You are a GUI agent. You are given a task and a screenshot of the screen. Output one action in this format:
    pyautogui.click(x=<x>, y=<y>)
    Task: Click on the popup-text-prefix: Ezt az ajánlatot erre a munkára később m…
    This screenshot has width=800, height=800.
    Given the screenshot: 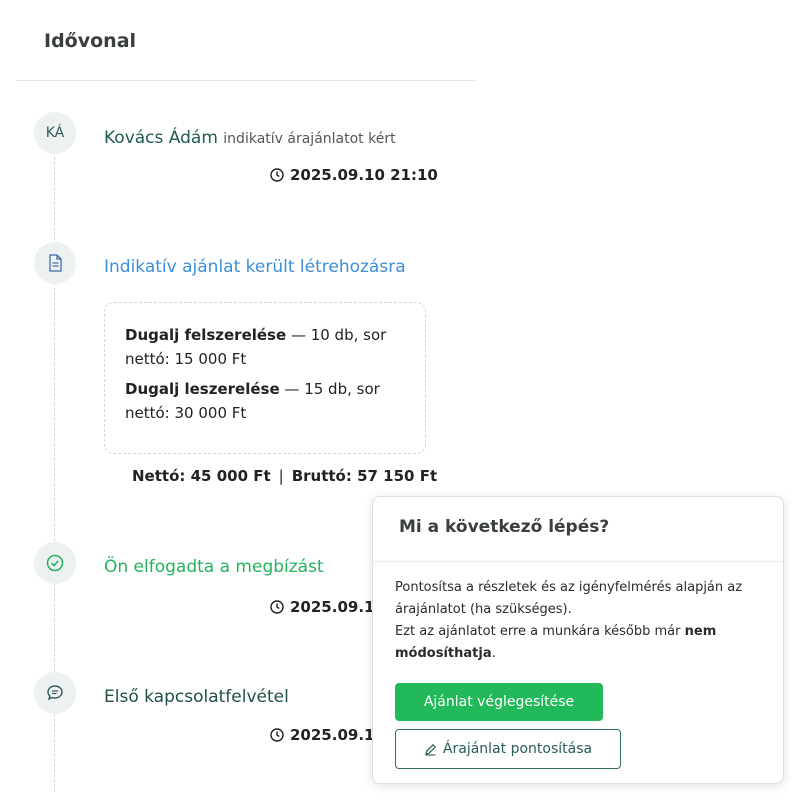 What is the action you would take?
    pyautogui.click(x=538, y=631)
    